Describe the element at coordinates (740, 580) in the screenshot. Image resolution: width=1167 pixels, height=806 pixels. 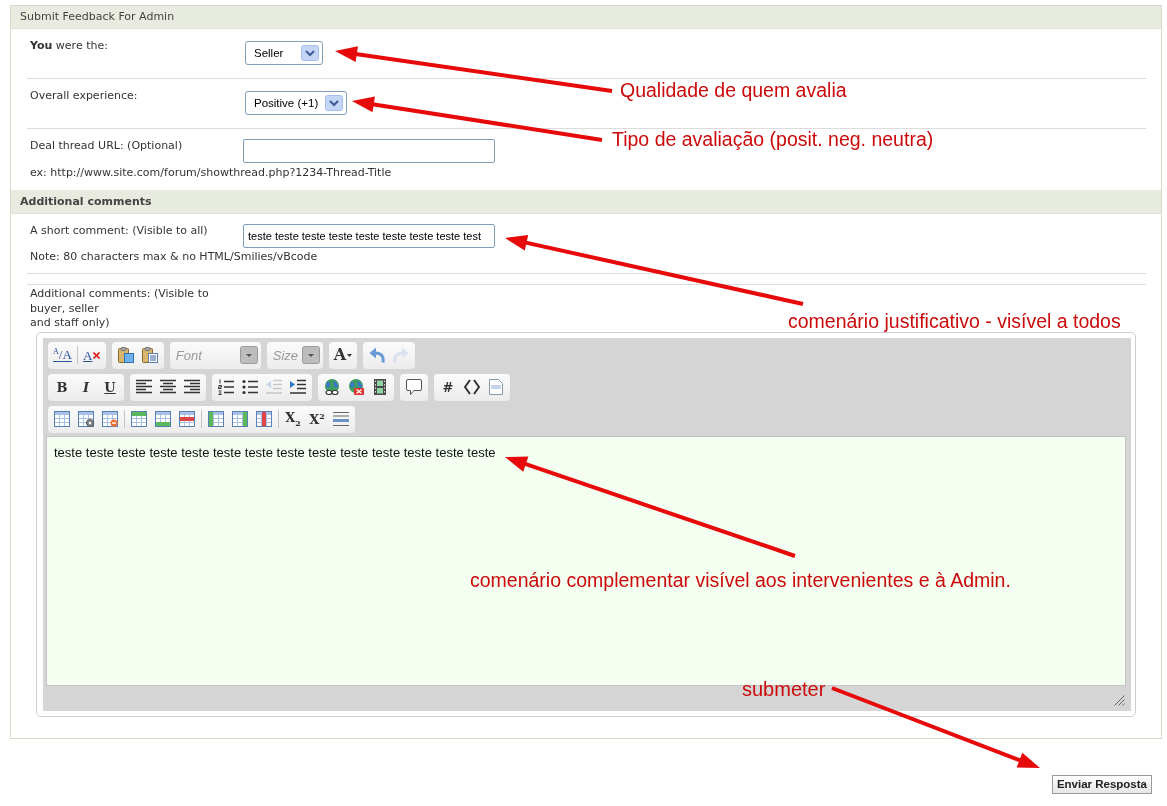
I see `annotation-text: comenário complementar visível aos intervenientes e à Admin.` at that location.